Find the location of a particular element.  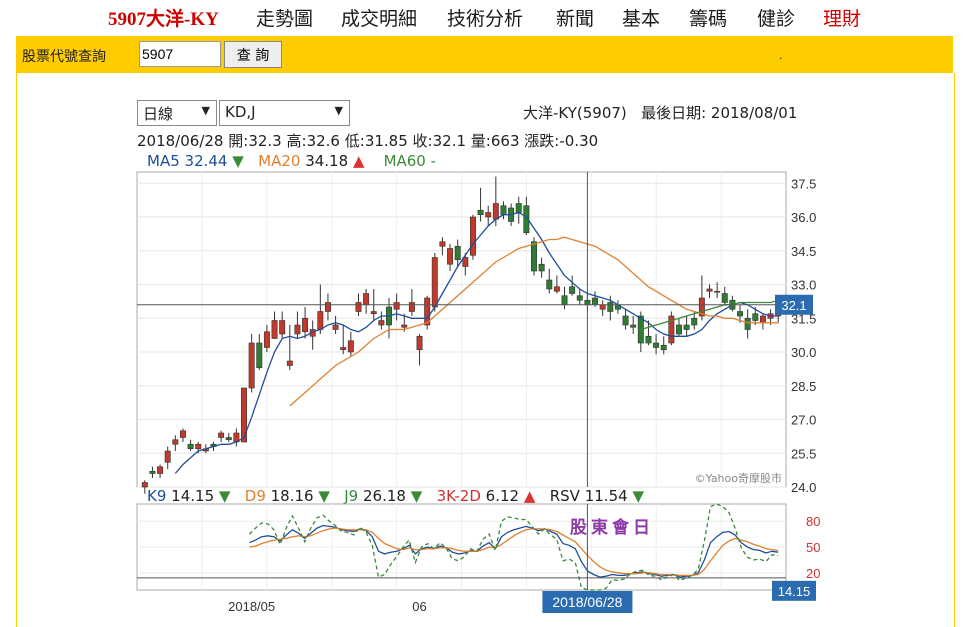

date-tag-label: 2018/06/28 is located at coordinates (587, 602).